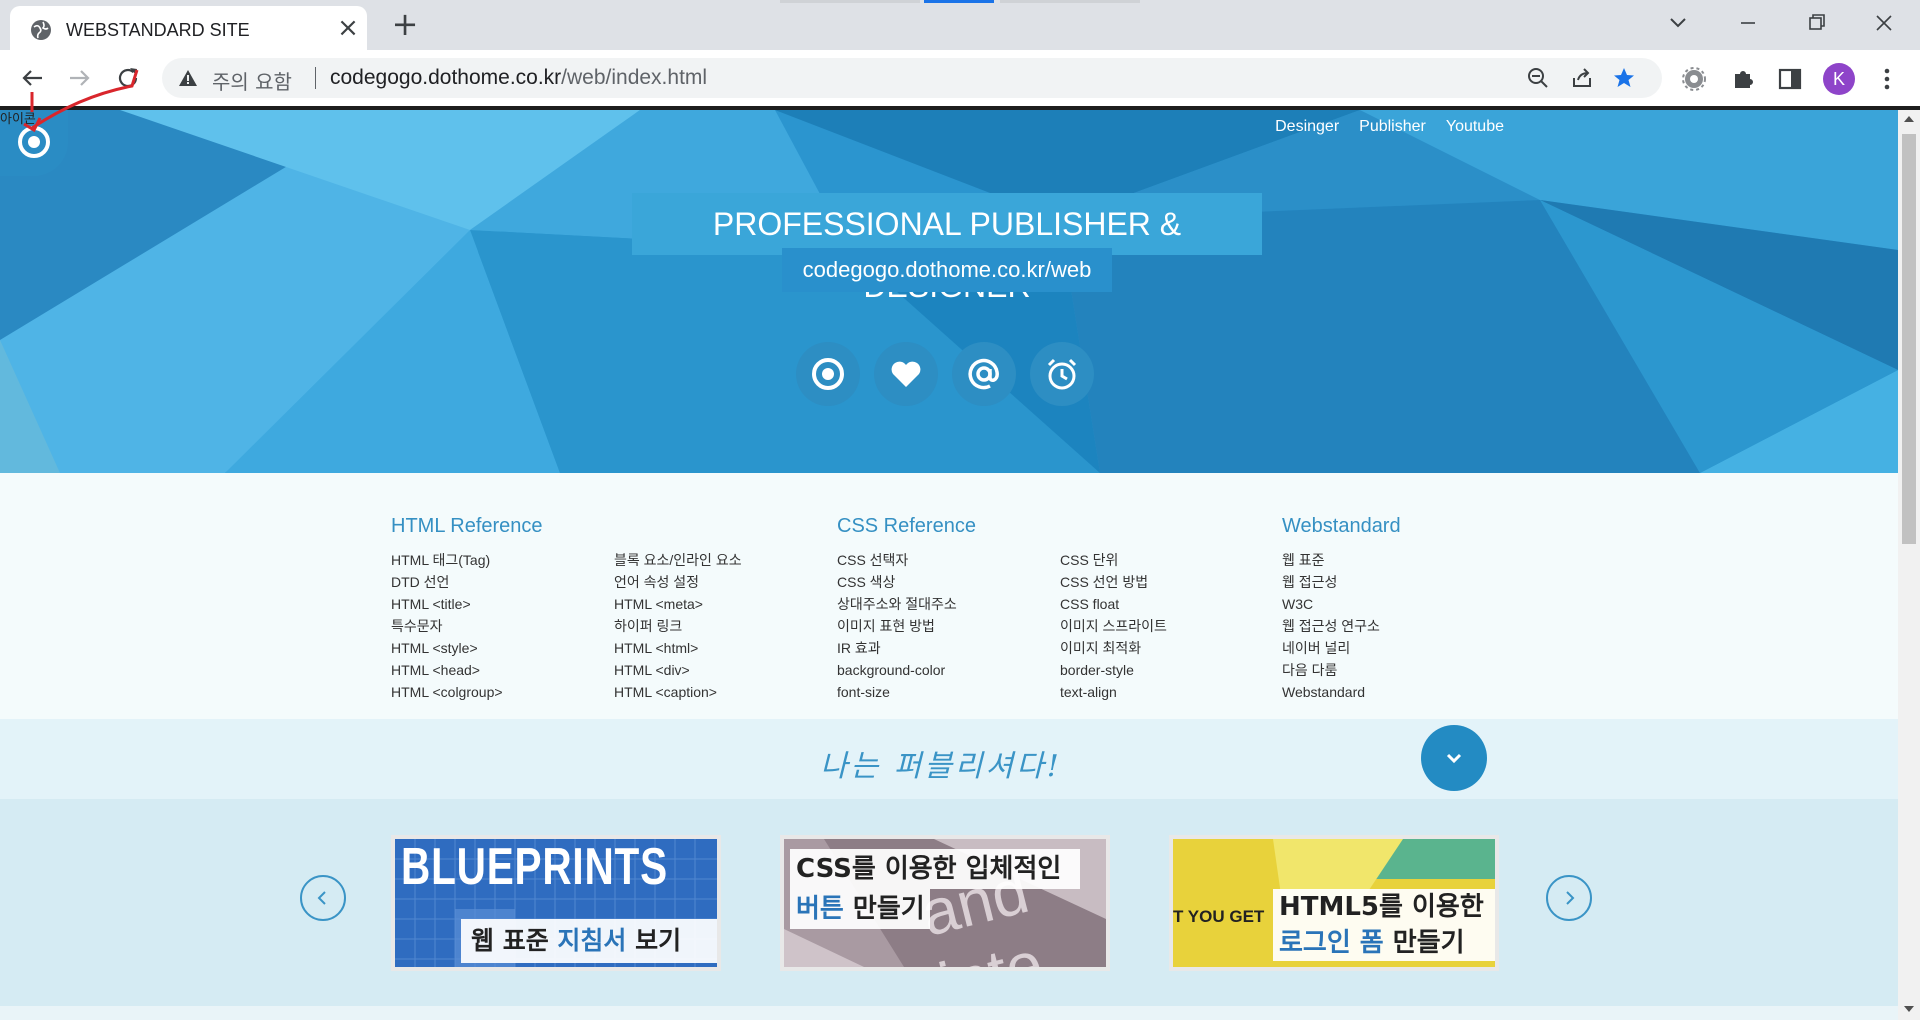 The width and height of the screenshot is (1920, 1020). I want to click on puzzle-icon, so click(1743, 79).